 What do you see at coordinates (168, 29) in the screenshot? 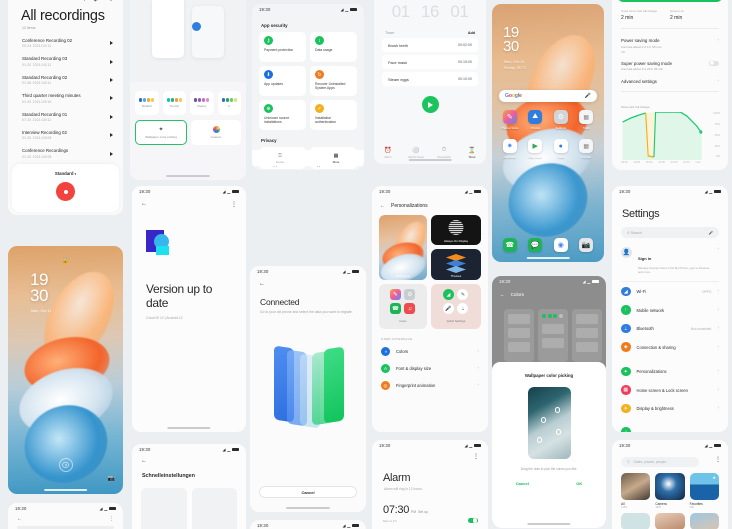
I see `wallpaper-preview-a` at bounding box center [168, 29].